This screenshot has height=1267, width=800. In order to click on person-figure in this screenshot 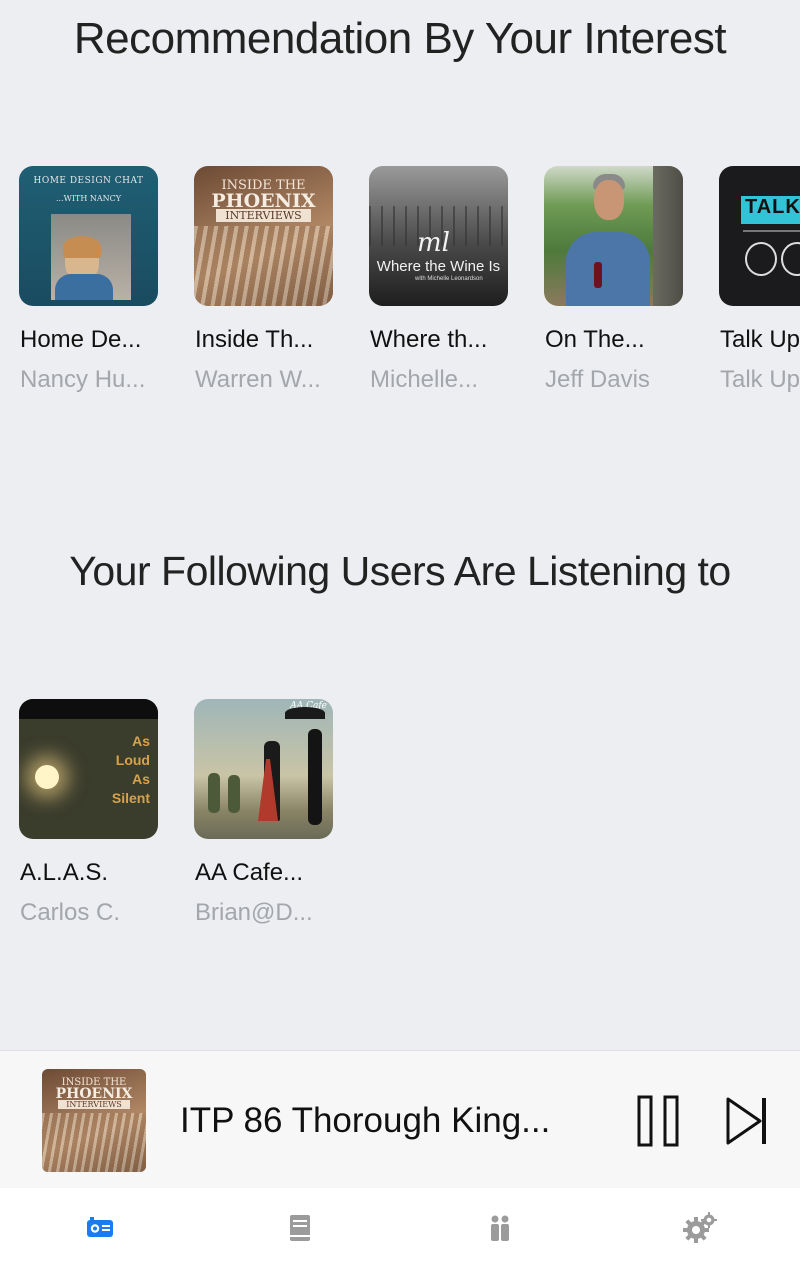, I will do `click(608, 269)`.